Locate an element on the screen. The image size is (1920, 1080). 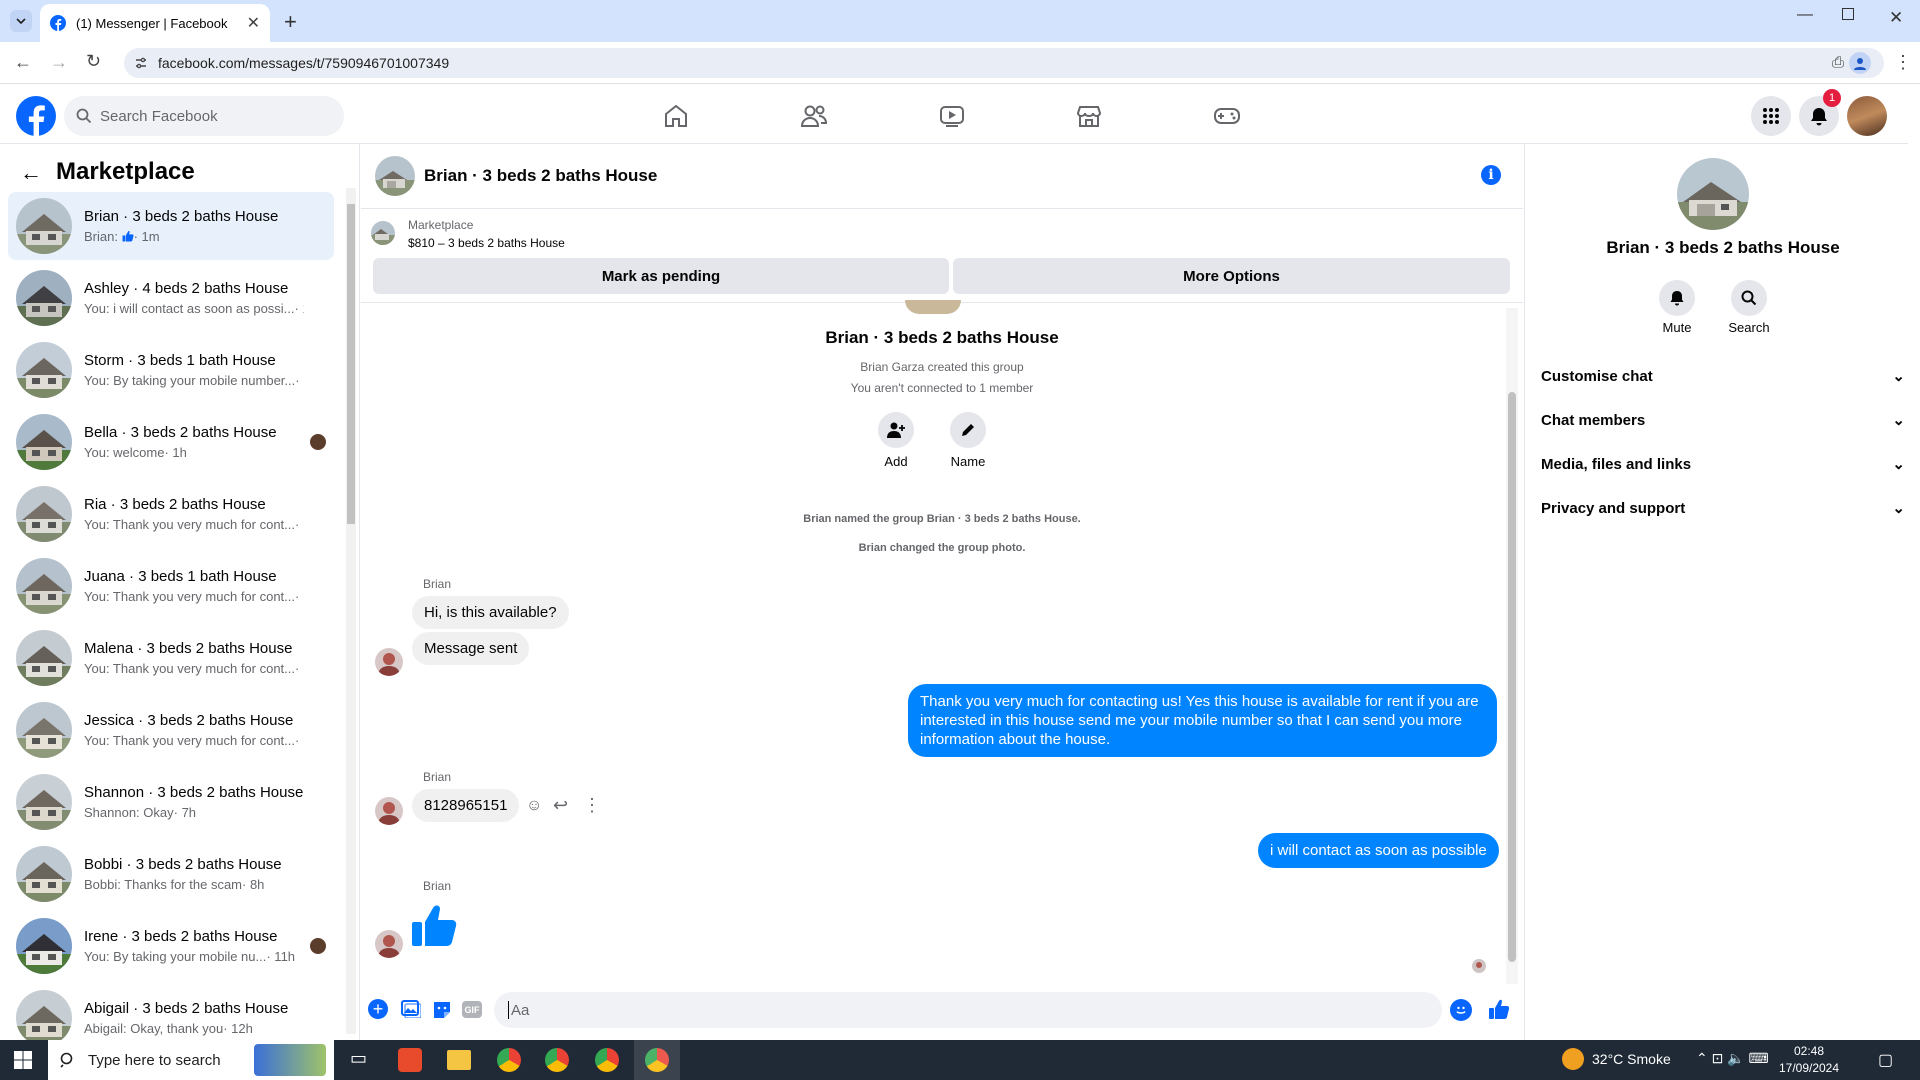
nav-home-icon is located at coordinates (676, 116).